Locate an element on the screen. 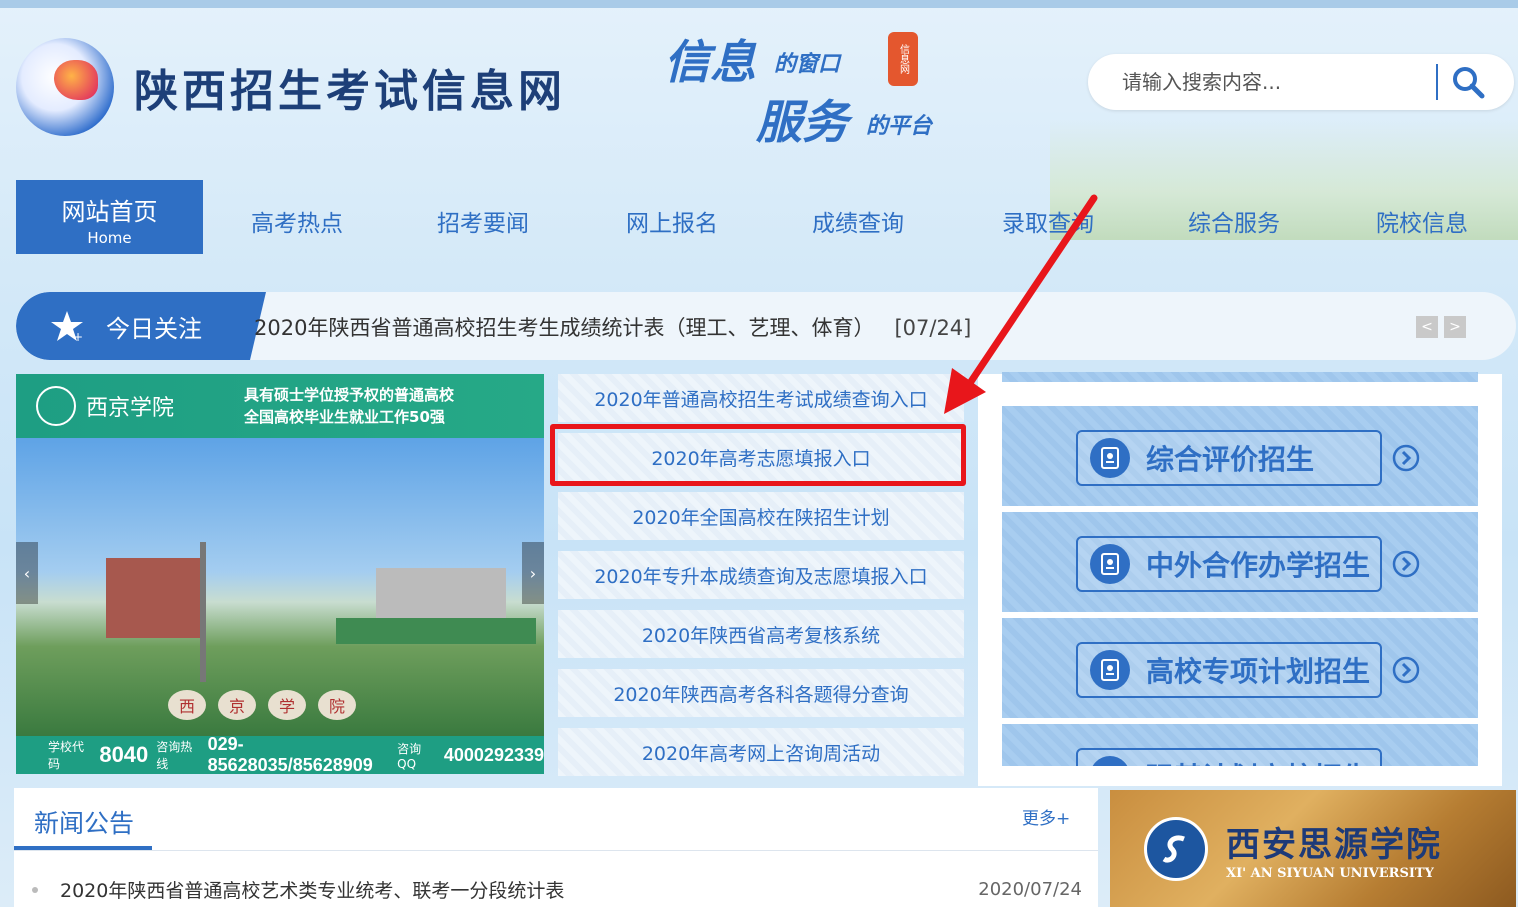 This screenshot has height=907, width=1518. nav-item-registration: 网上报名 is located at coordinates (672, 221).